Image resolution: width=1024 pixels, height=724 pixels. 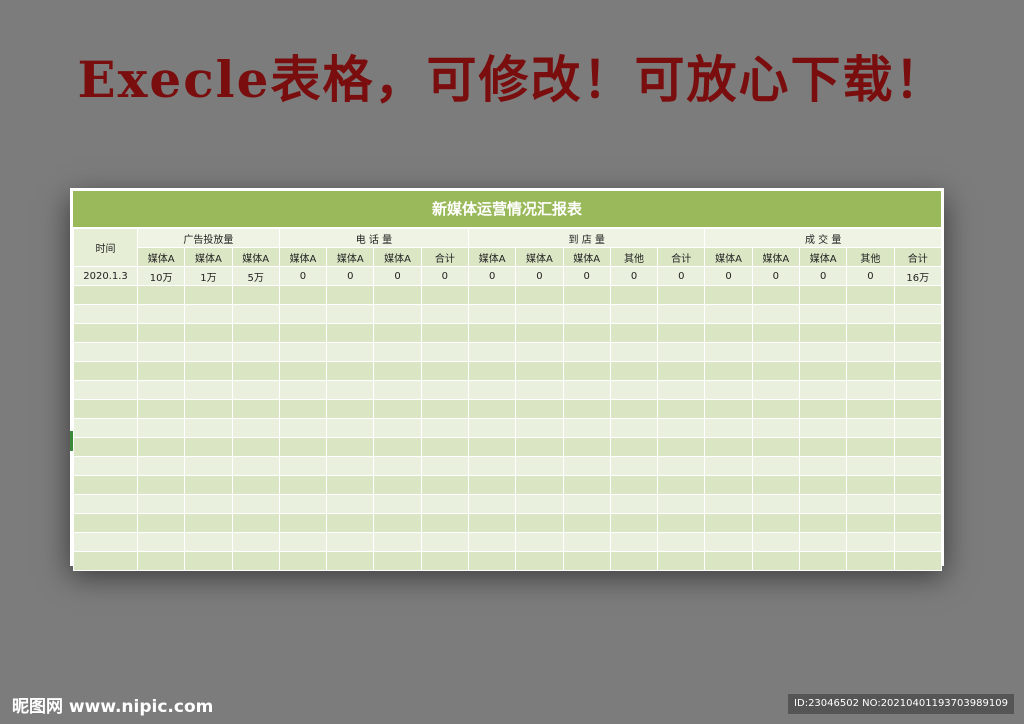 I want to click on value-cell: 10万, so click(x=161, y=276).